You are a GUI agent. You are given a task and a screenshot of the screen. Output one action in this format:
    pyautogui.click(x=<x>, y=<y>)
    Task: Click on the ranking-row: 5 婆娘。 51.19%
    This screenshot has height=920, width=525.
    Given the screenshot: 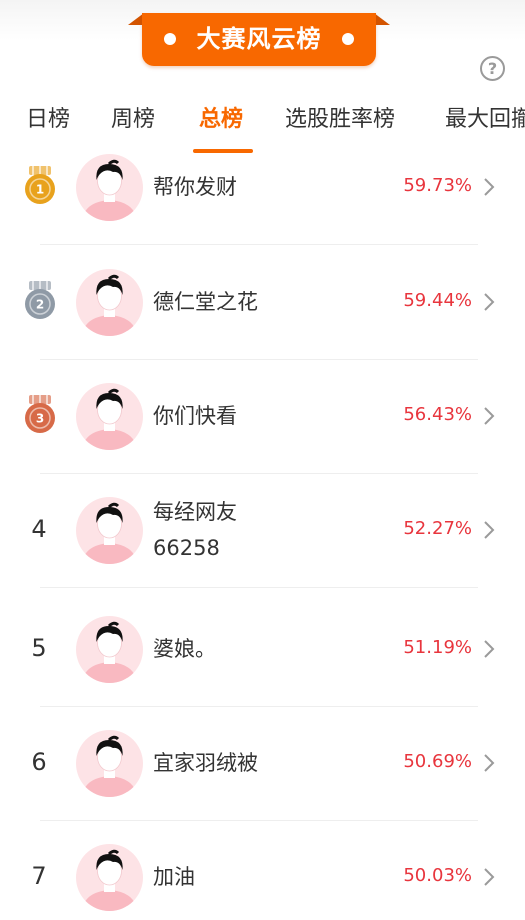 What is the action you would take?
    pyautogui.click(x=262, y=649)
    